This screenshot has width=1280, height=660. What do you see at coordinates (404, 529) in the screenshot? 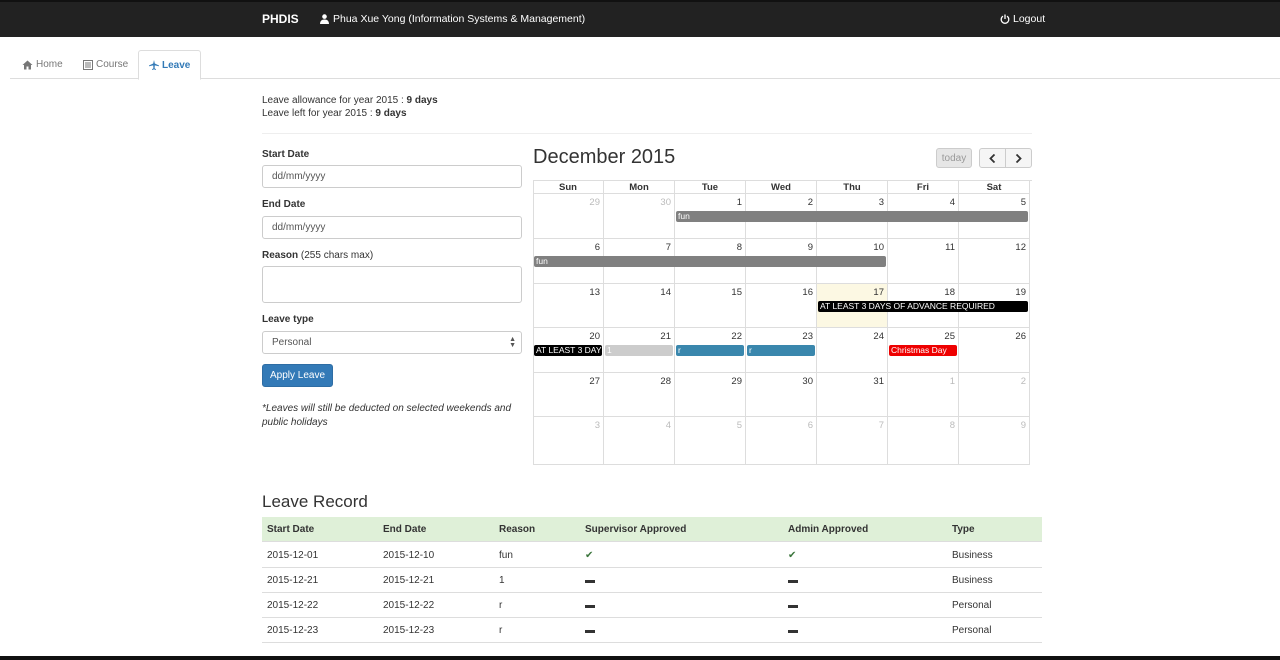
I see `column-header: End Date` at bounding box center [404, 529].